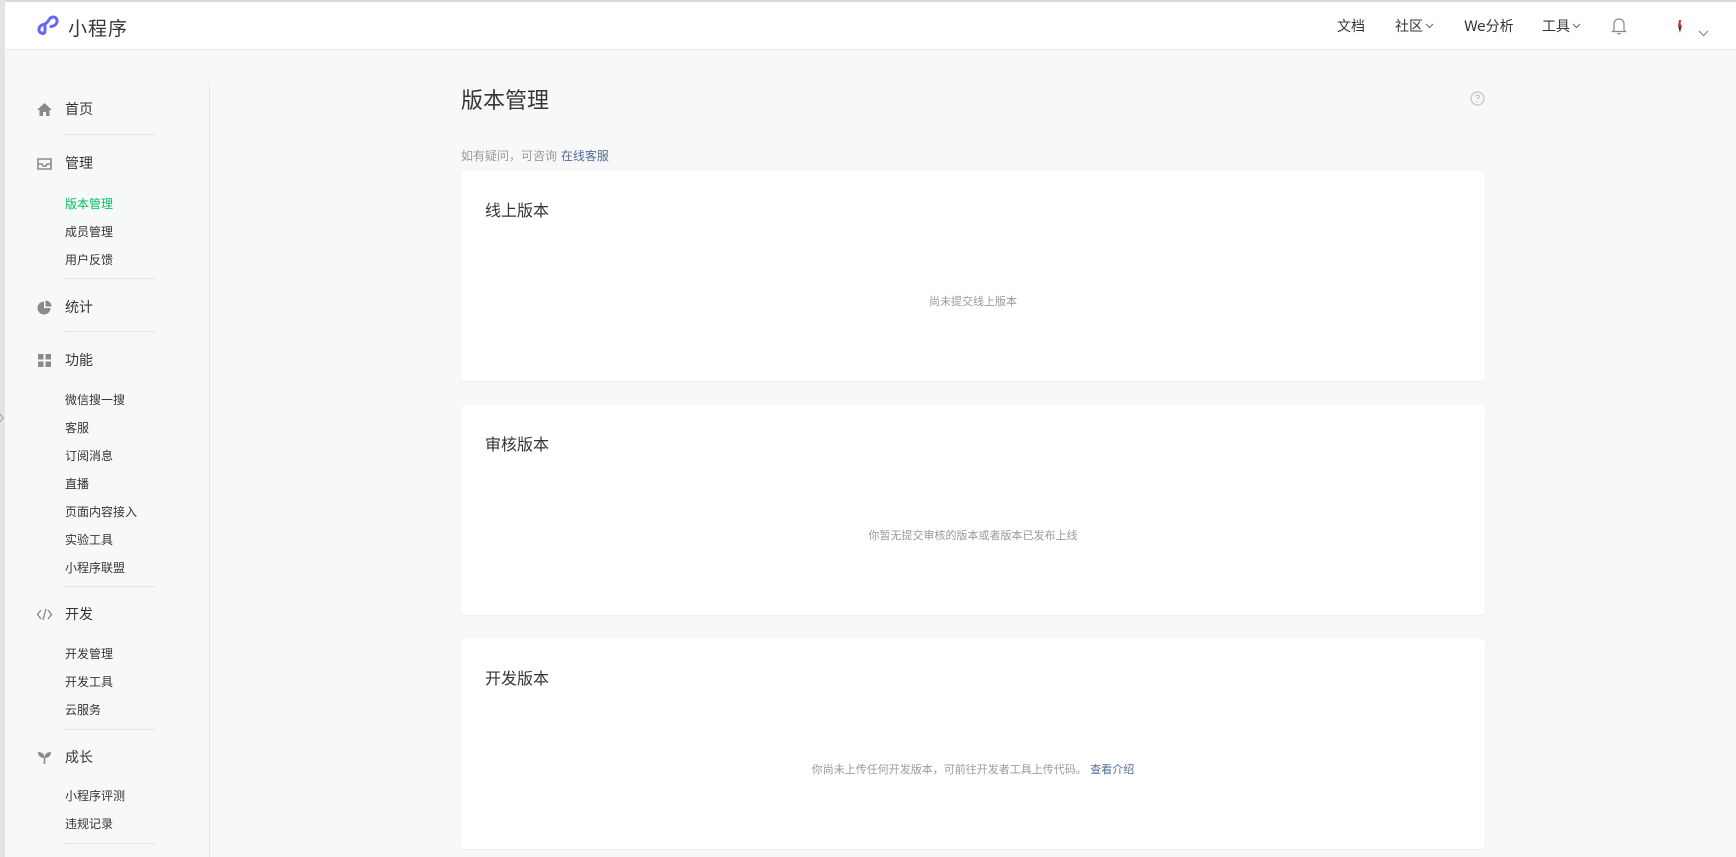  Describe the element at coordinates (95, 795) in the screenshot. I see `sidebar-item-miniprogram-review: 小程序评测` at that location.